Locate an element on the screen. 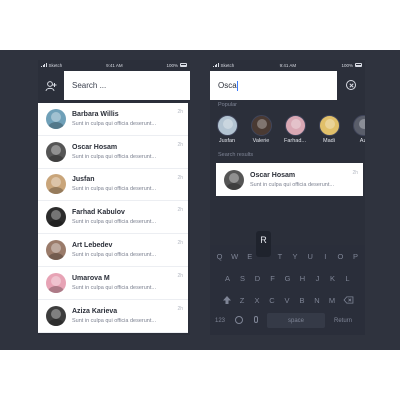  key-u: U is located at coordinates (310, 256).